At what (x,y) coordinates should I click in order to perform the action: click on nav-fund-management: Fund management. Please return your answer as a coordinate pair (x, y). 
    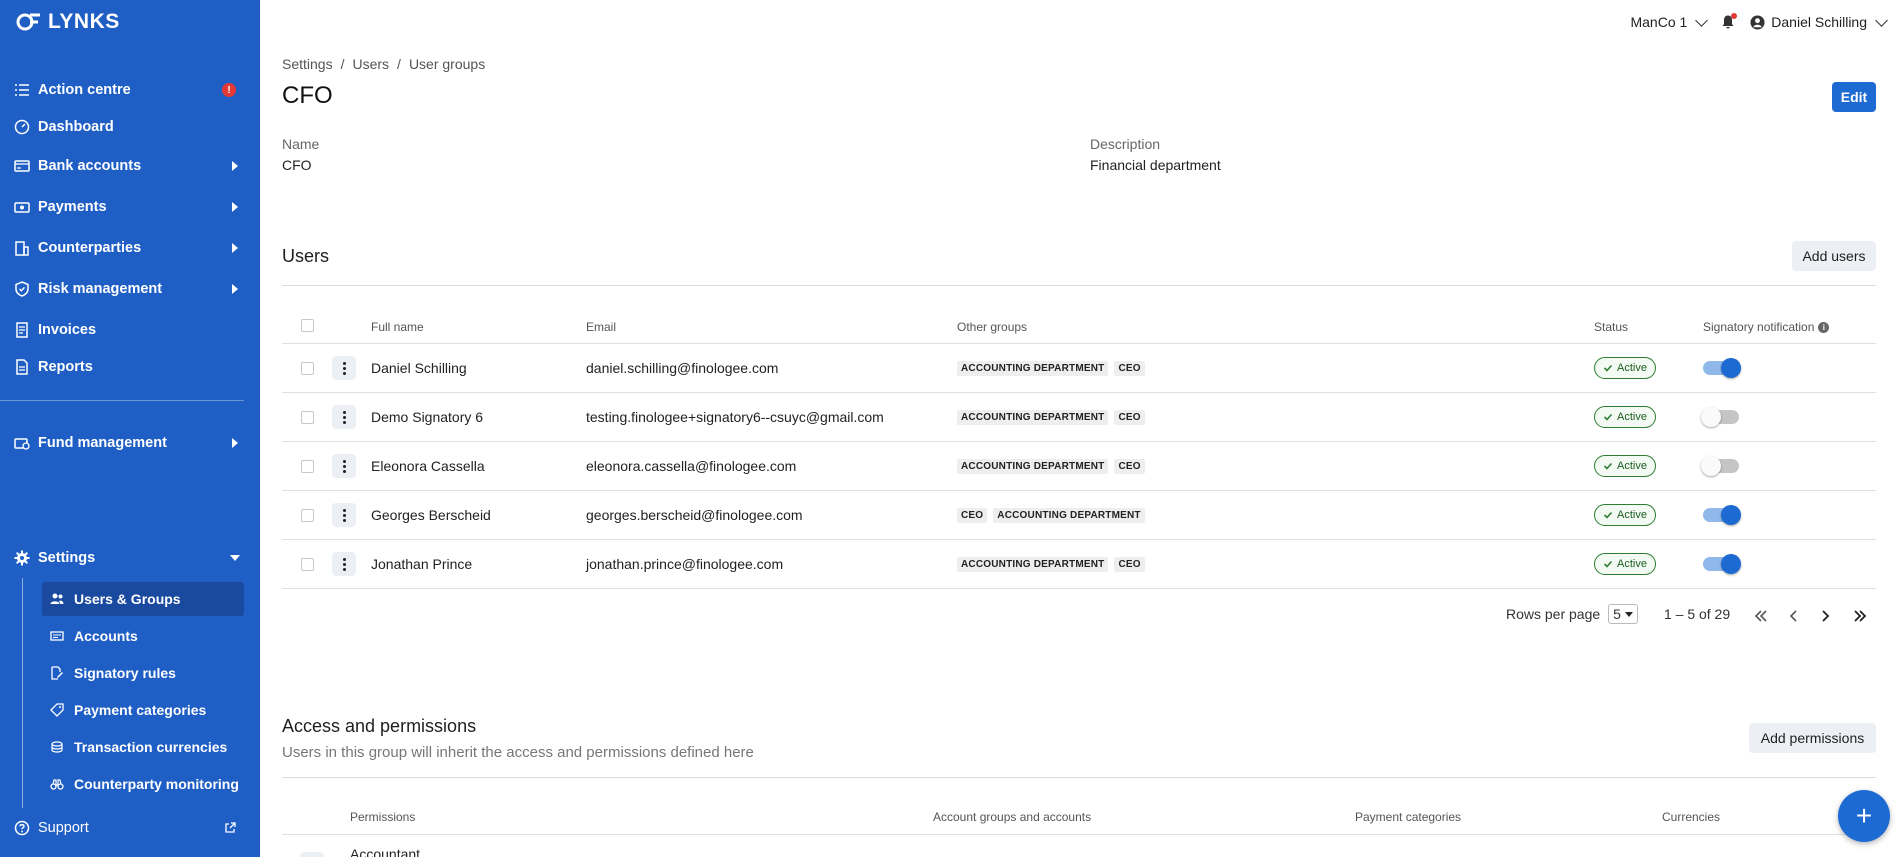
    Looking at the image, I should click on (130, 443).